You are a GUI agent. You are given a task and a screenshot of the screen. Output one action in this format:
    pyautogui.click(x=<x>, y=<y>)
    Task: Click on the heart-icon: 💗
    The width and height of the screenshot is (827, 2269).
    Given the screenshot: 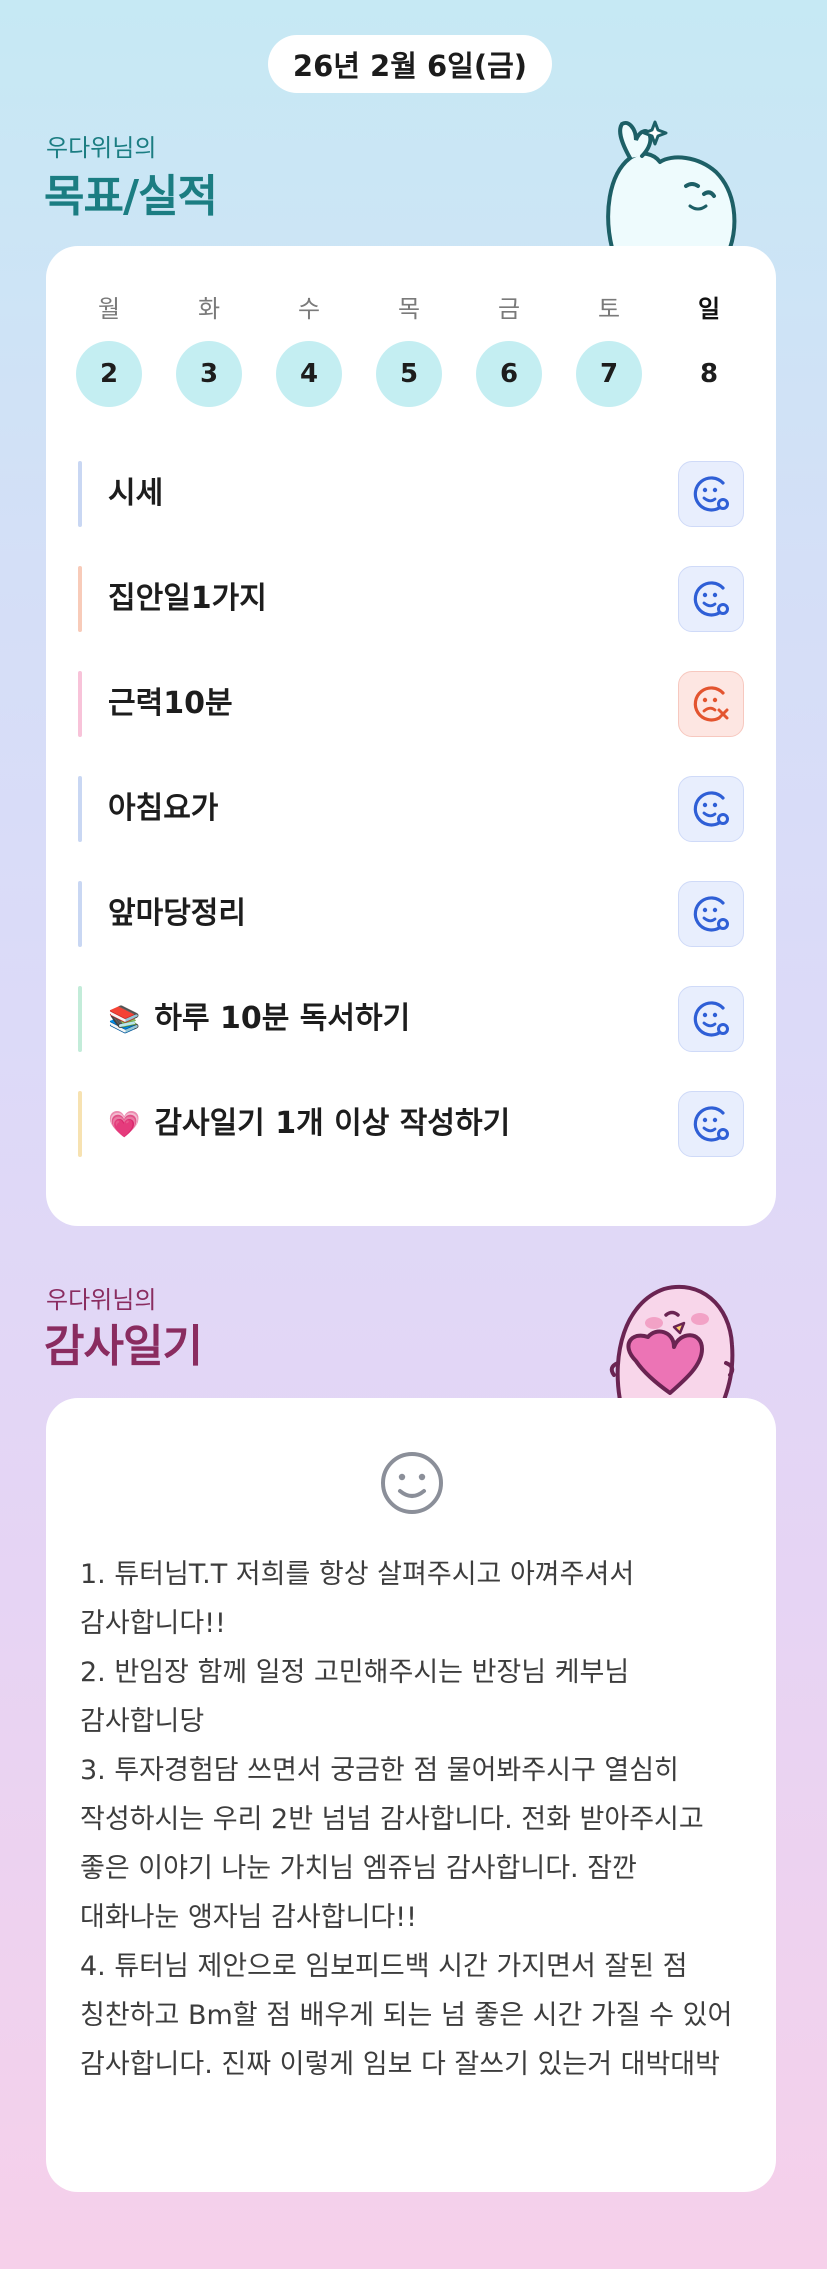 What is the action you would take?
    pyautogui.click(x=124, y=1125)
    